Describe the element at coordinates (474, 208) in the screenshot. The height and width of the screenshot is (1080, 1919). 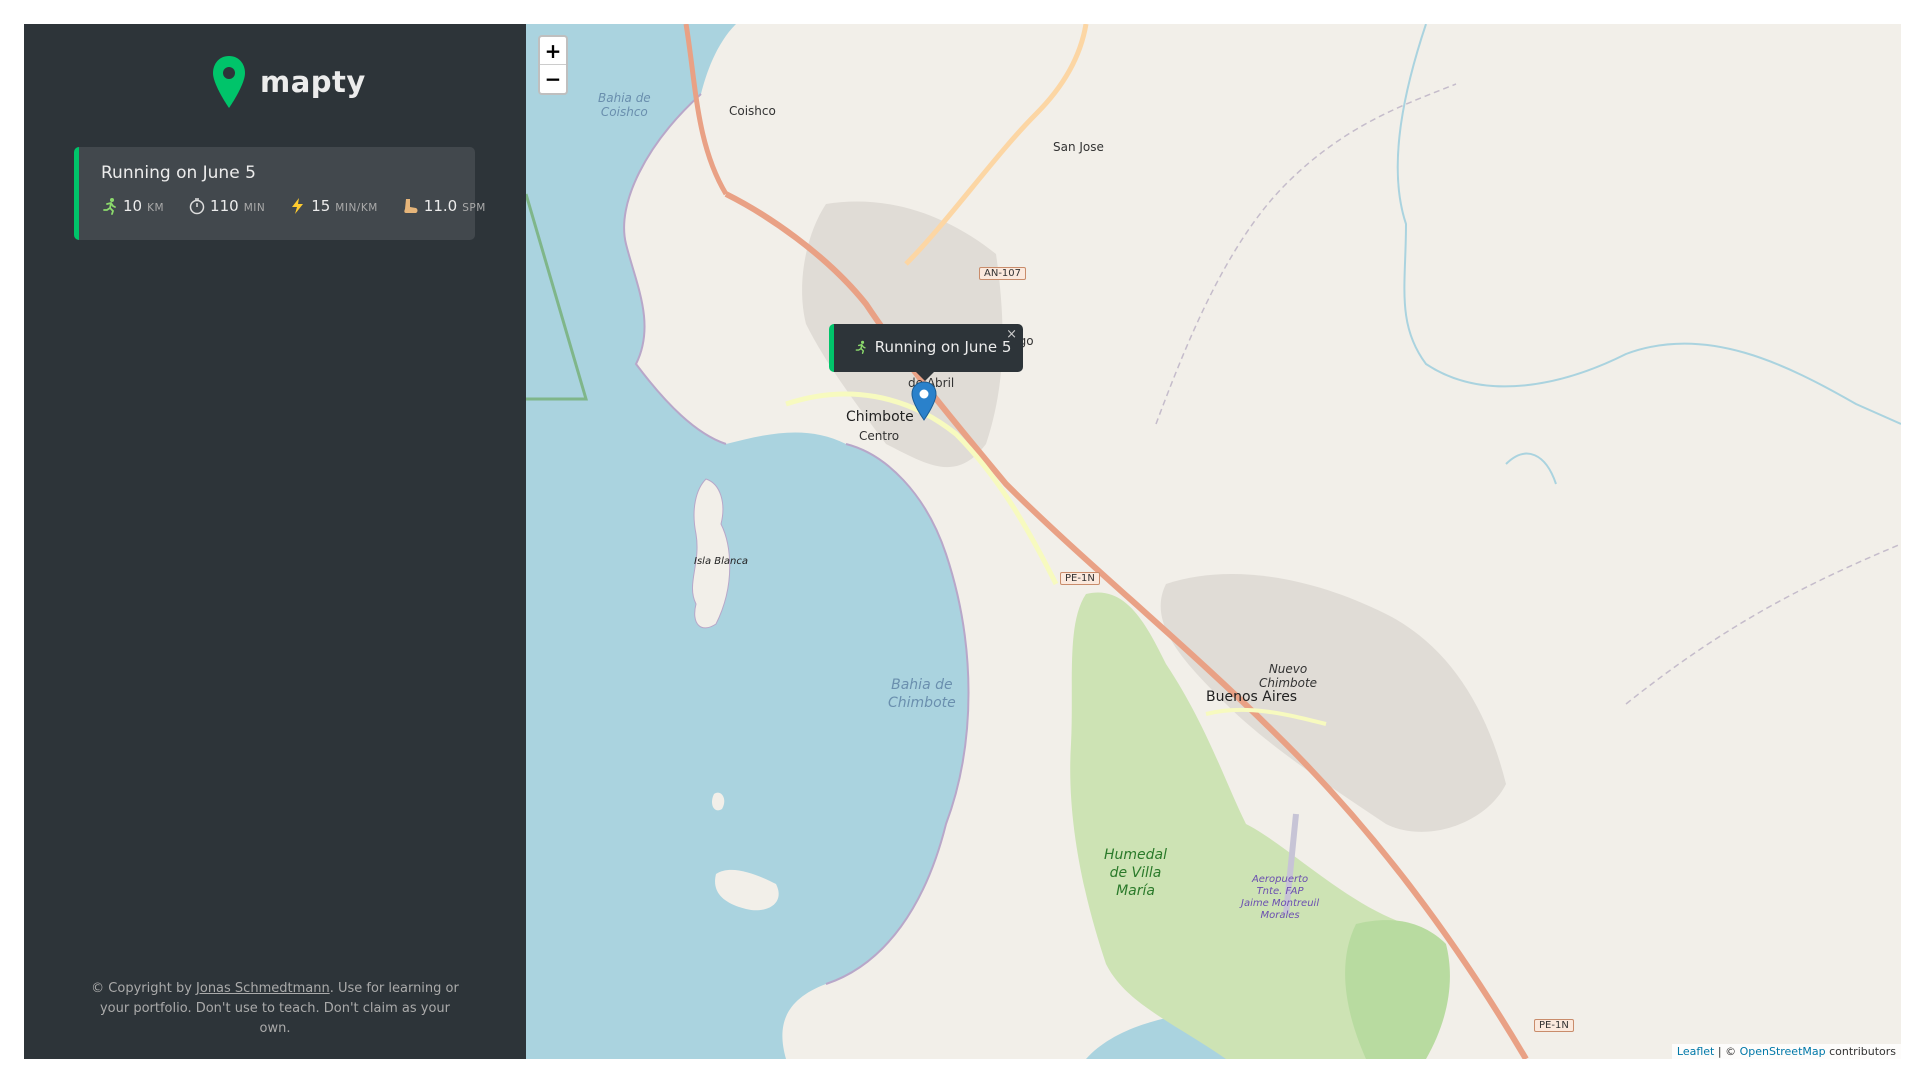
I see `cadence-unit: spm` at that location.